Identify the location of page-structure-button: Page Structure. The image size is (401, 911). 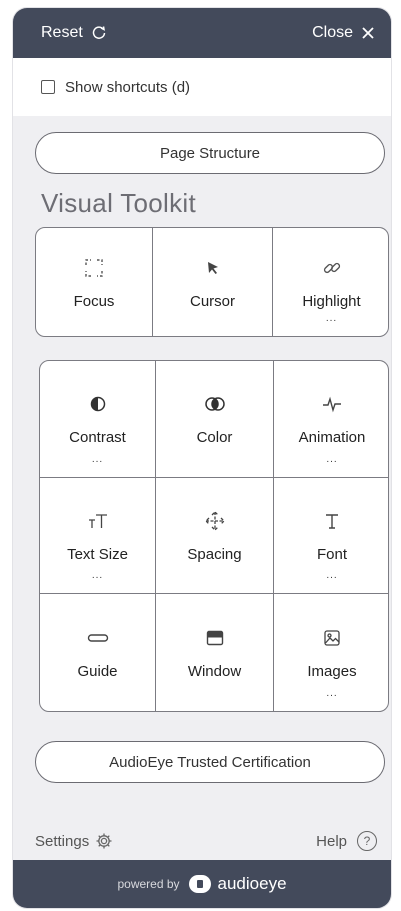
(210, 153).